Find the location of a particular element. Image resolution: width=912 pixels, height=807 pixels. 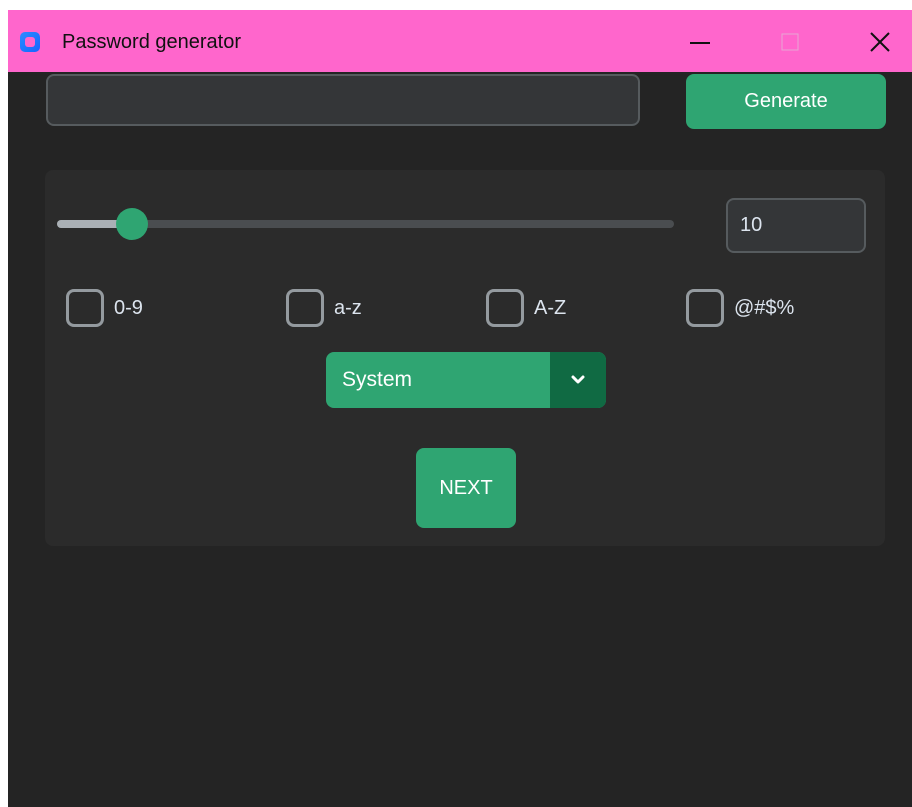

digits-checkbox: 0-9 is located at coordinates (104, 308).